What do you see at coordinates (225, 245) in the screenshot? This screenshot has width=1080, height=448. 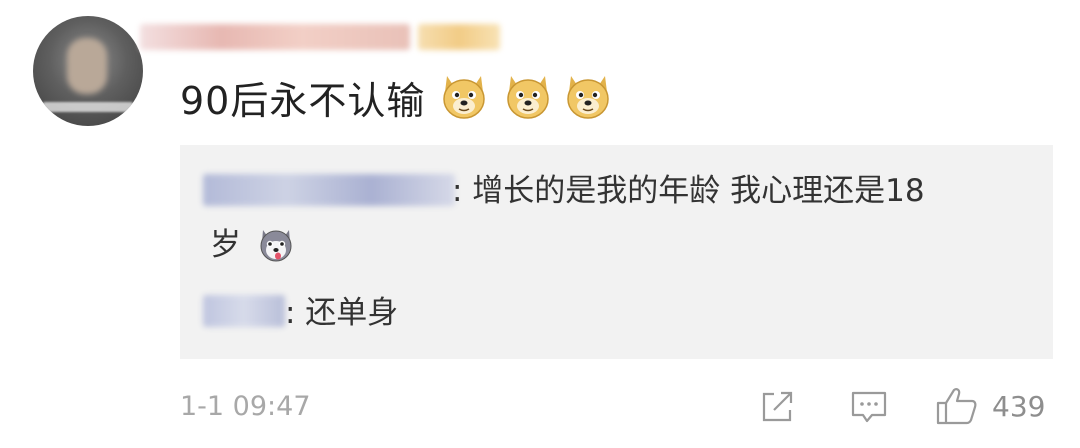 I see `reply-text-1-continued: 岁` at bounding box center [225, 245].